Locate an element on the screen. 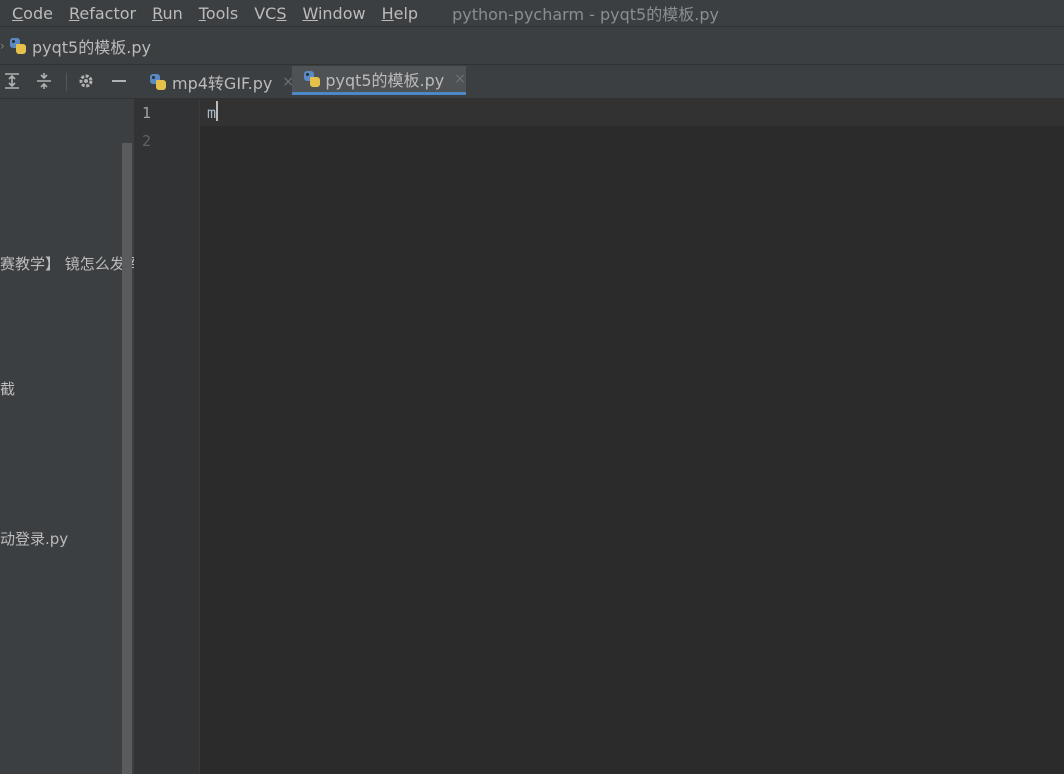 This screenshot has height=774, width=1064. breadcrumb-file-label: pyqt5的模板.py is located at coordinates (91, 47).